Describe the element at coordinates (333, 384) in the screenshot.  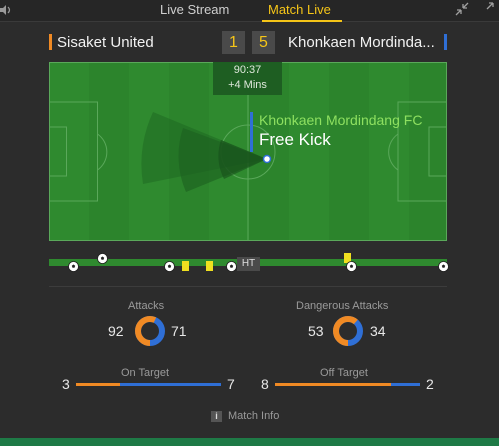
I see `off-target-home-bar` at that location.